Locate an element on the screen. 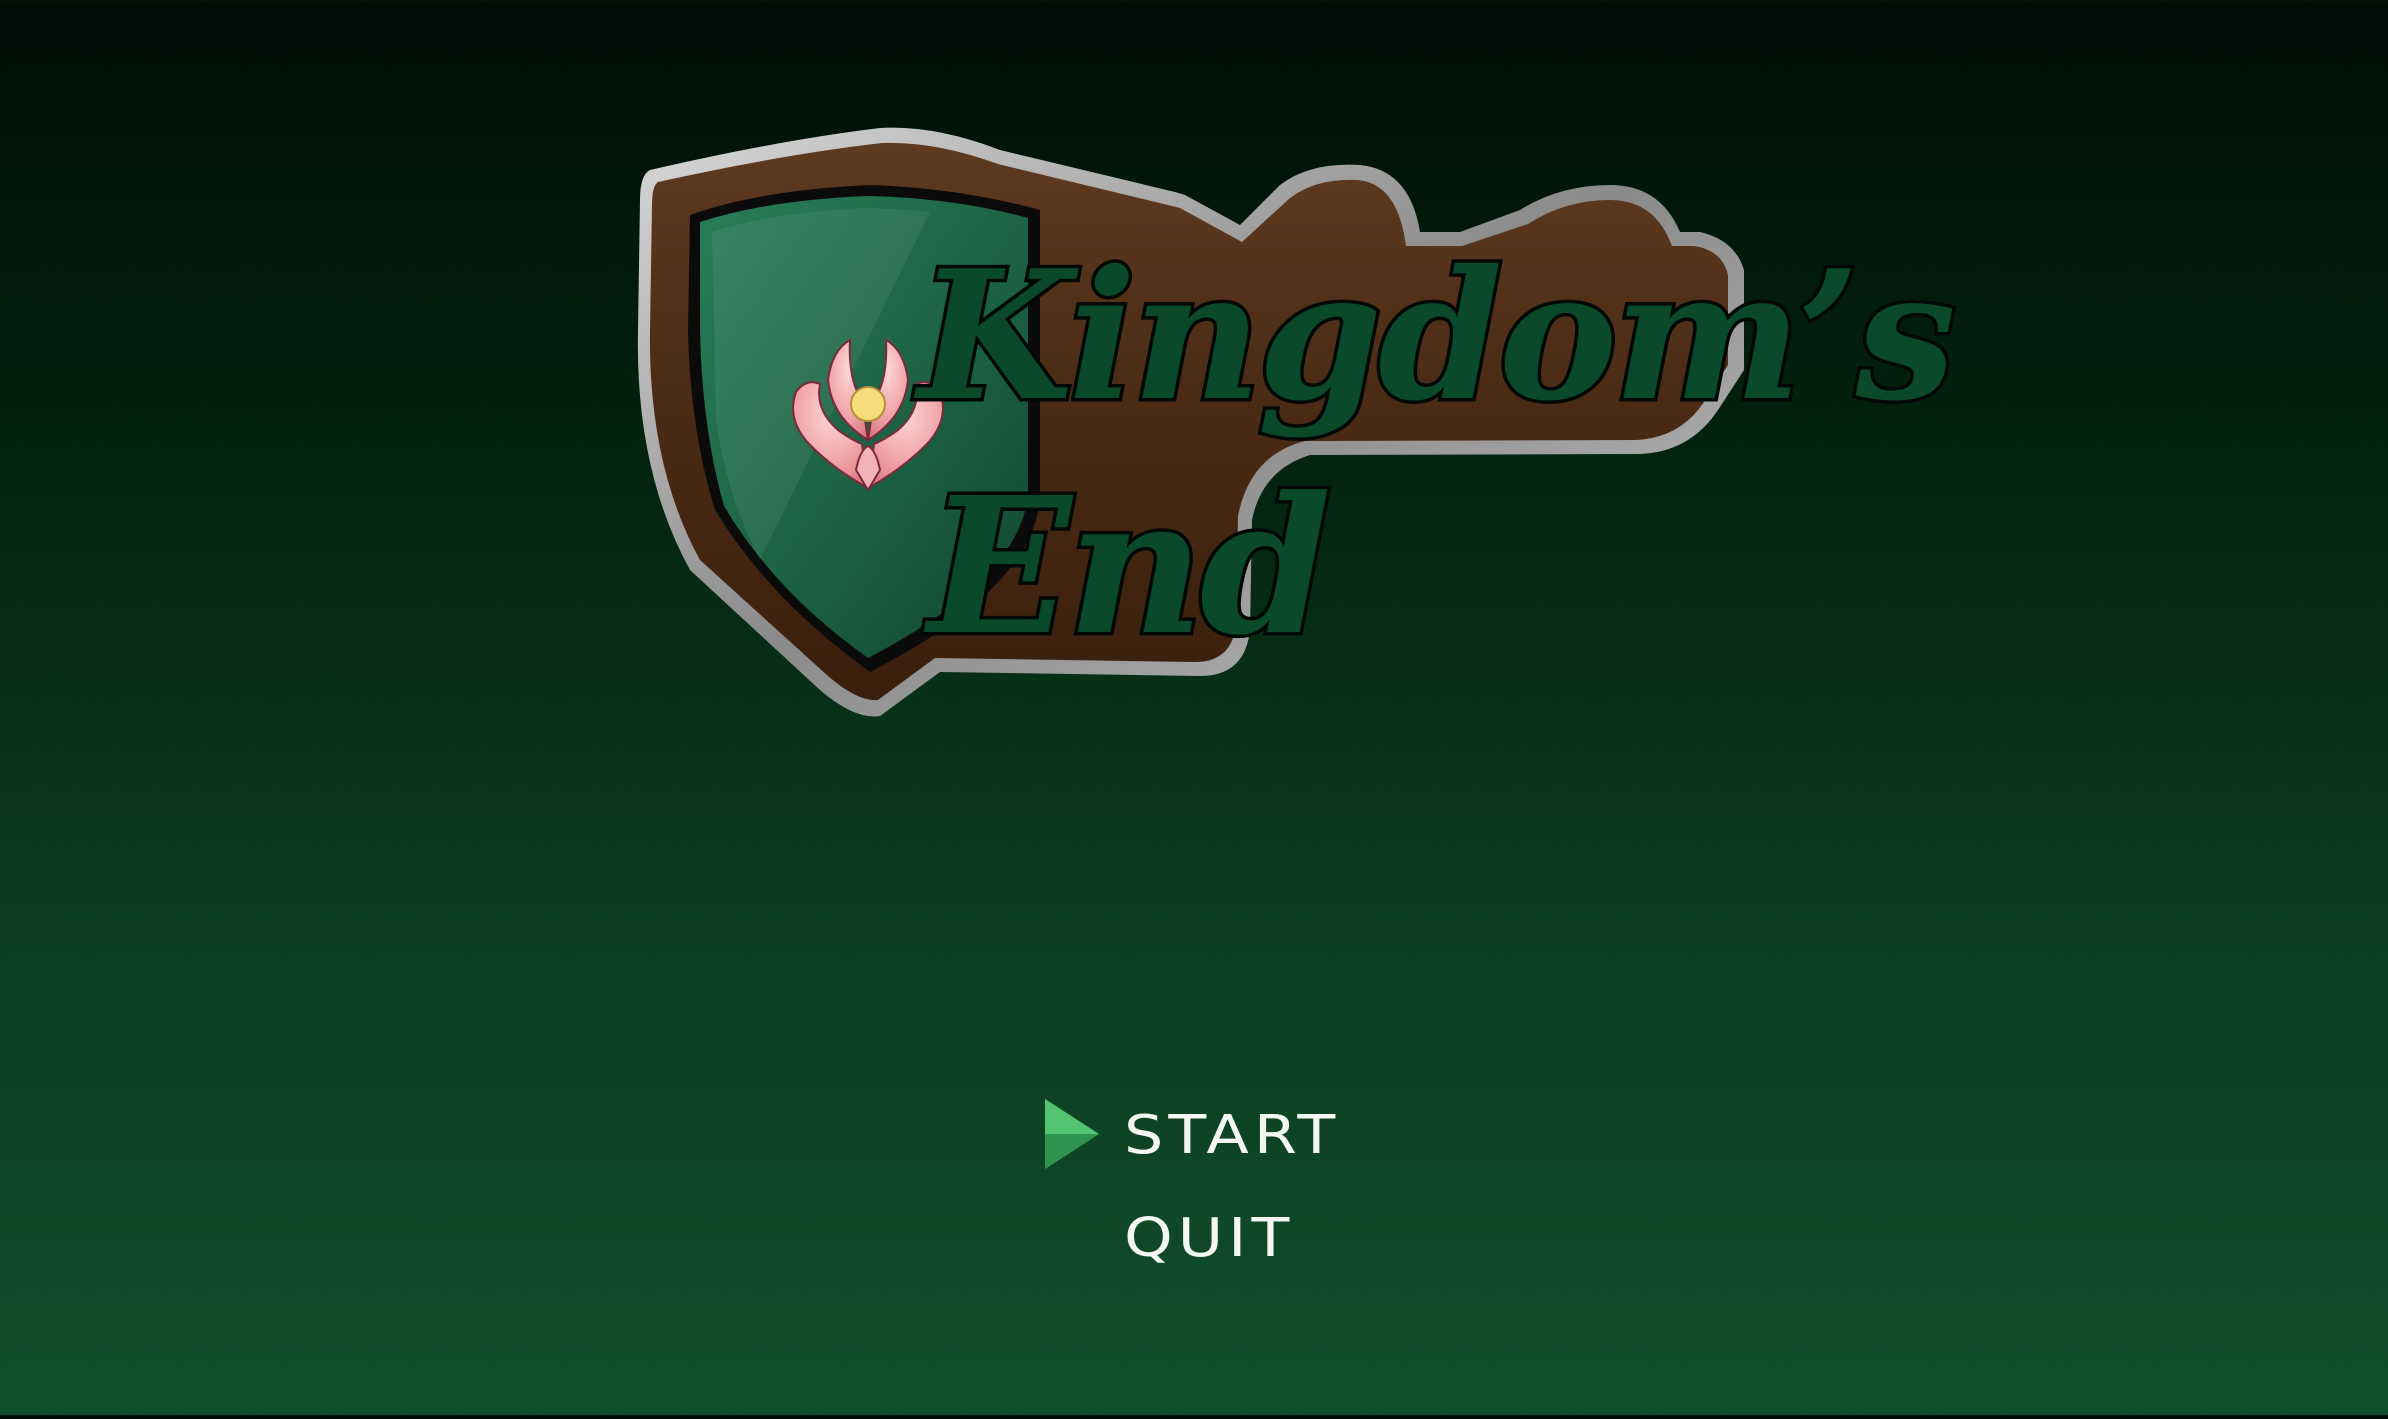 The width and height of the screenshot is (2388, 1419). start-button: START is located at coordinates (1232, 1135).